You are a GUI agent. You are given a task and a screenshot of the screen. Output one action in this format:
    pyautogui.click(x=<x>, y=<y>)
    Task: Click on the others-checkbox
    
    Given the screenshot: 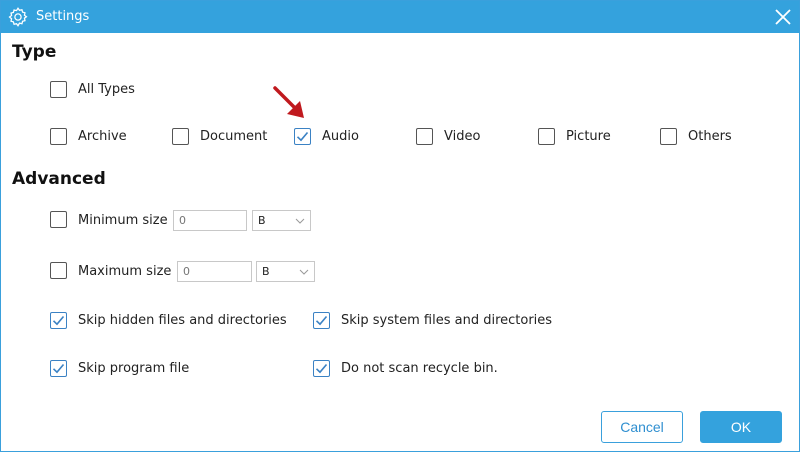 What is the action you would take?
    pyautogui.click(x=668, y=136)
    